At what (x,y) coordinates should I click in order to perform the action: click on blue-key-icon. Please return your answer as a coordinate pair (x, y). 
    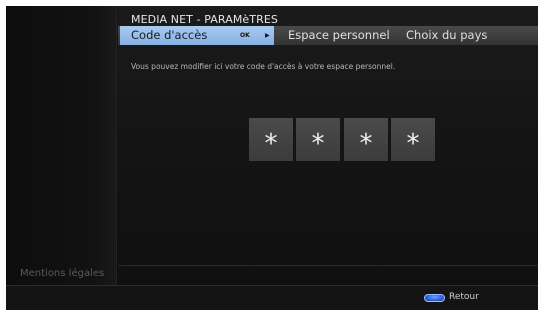
    Looking at the image, I should click on (434, 298).